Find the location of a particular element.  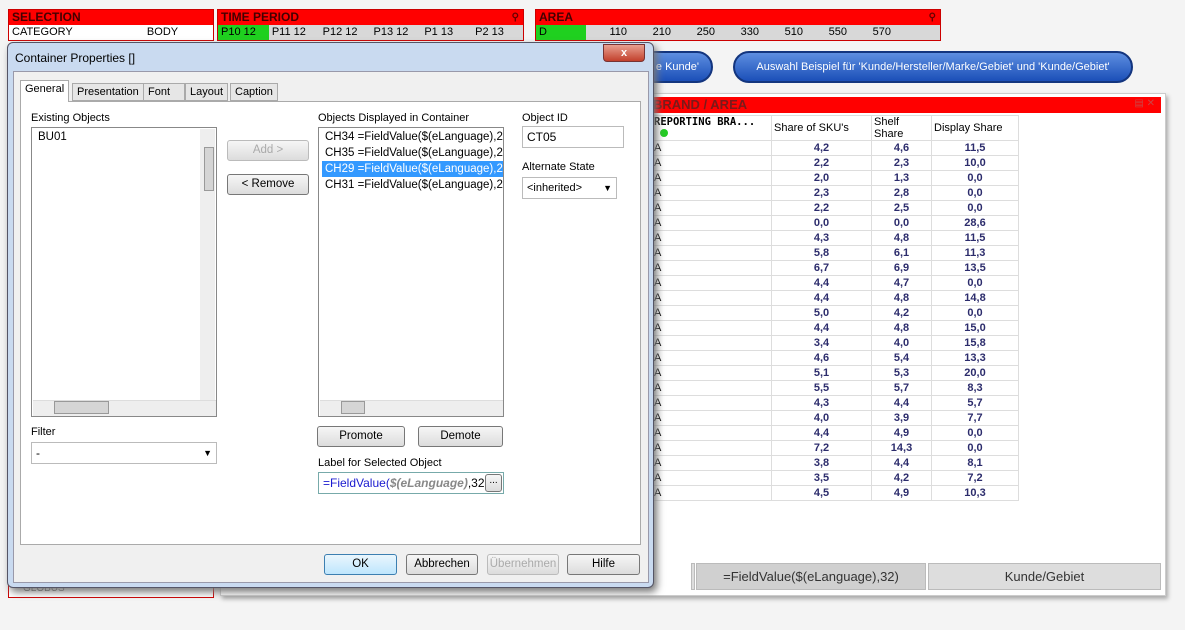

area-item: 330 is located at coordinates (740, 32).